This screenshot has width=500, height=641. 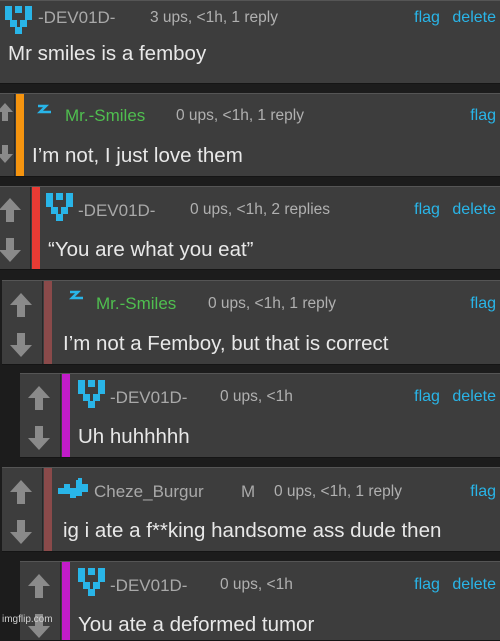 I want to click on comment-text: You ate a deformed tumor, so click(x=196, y=624).